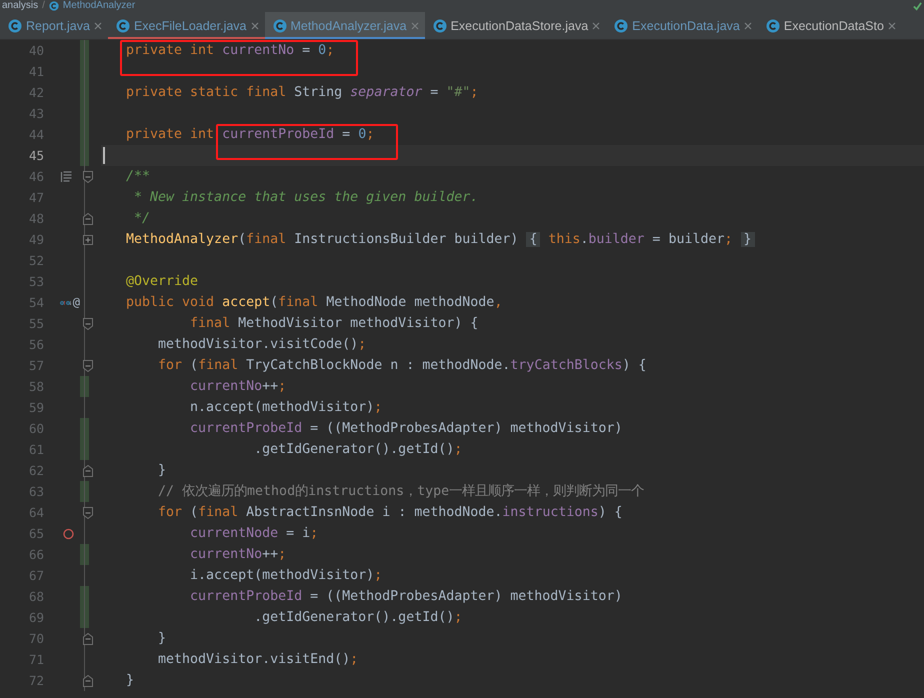 This screenshot has height=698, width=924. What do you see at coordinates (36, 177) in the screenshot?
I see `line-number: 46` at bounding box center [36, 177].